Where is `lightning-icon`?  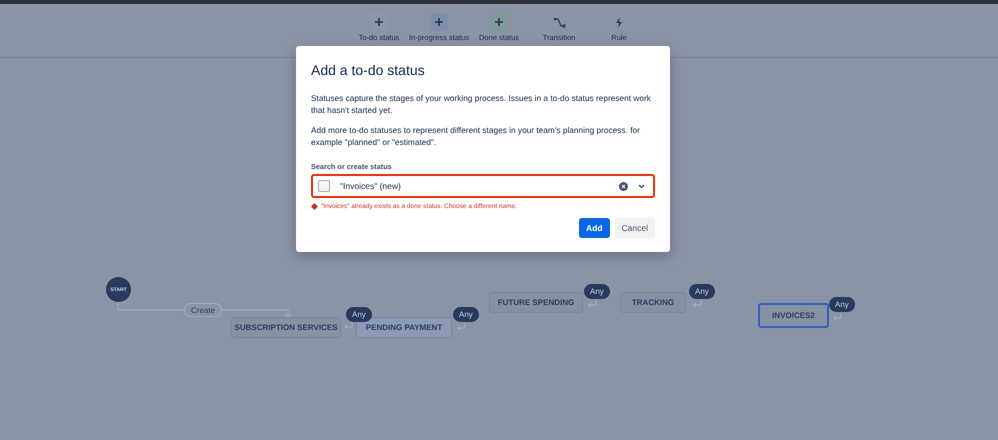 lightning-icon is located at coordinates (619, 22).